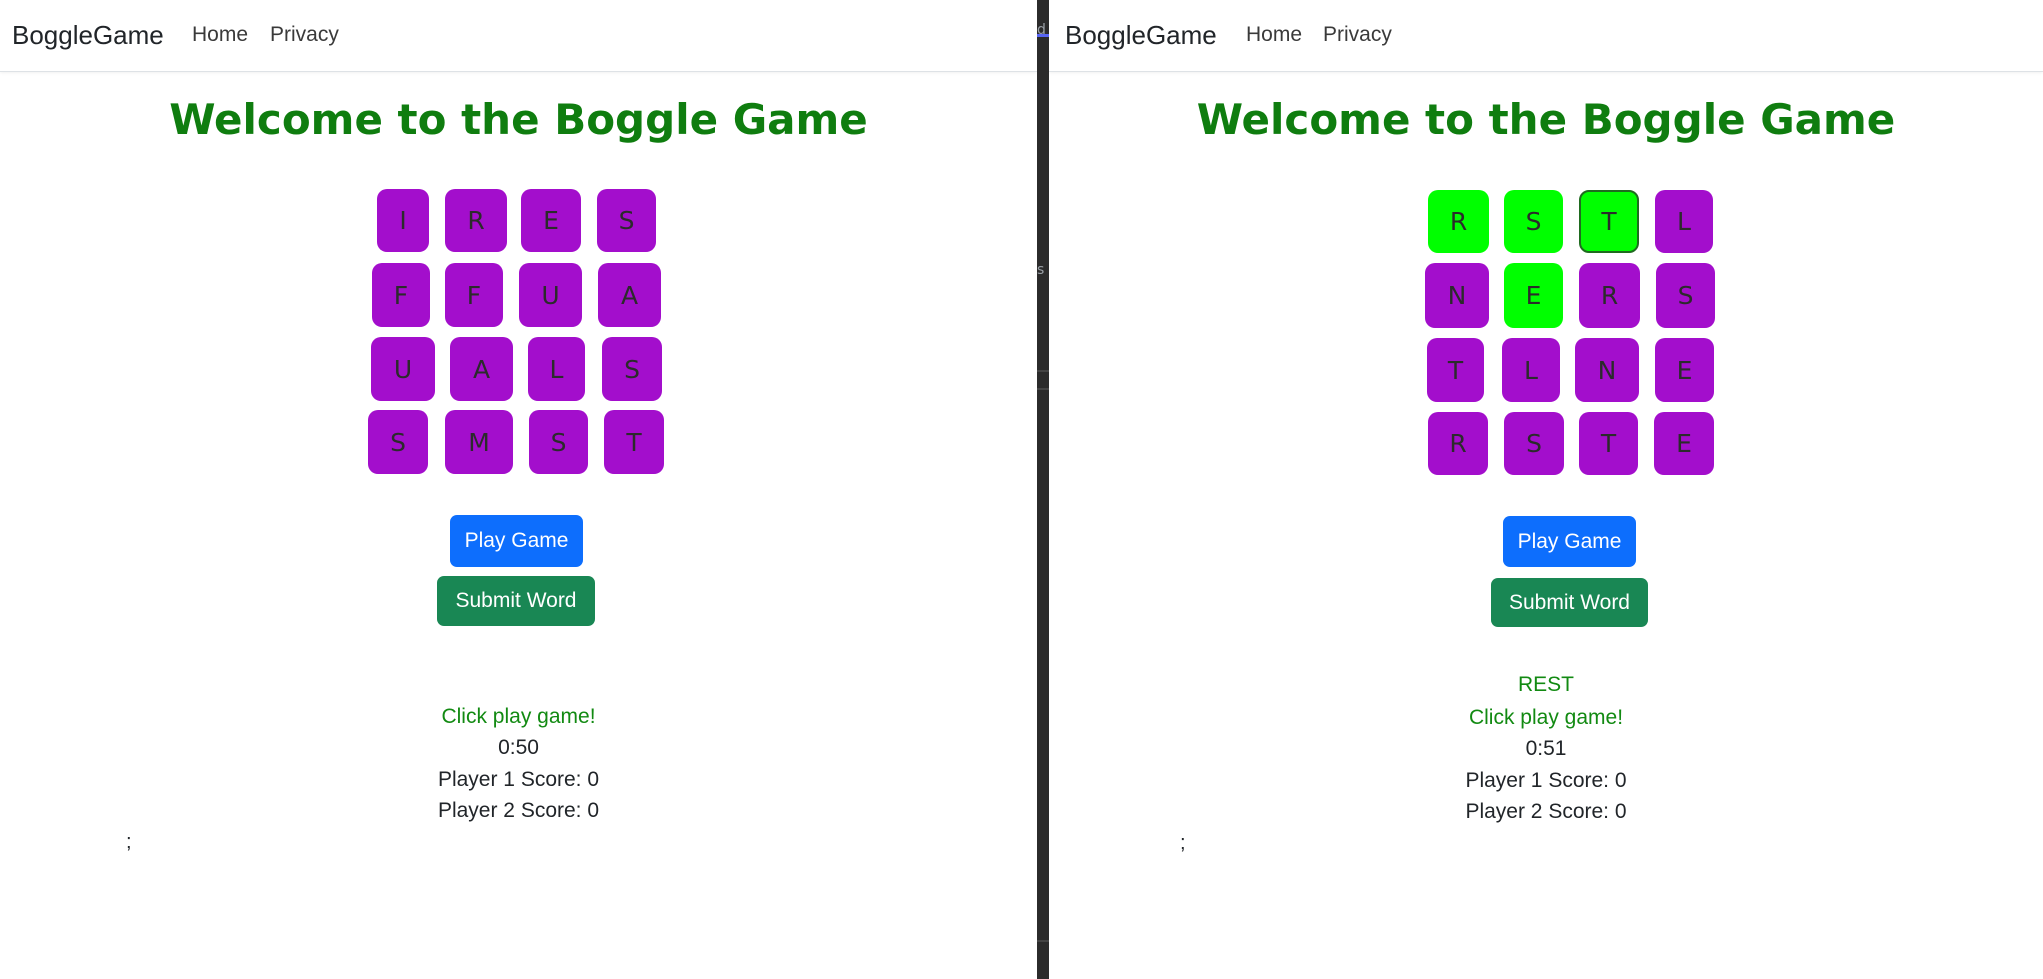  I want to click on current-word: REST, so click(1545, 684).